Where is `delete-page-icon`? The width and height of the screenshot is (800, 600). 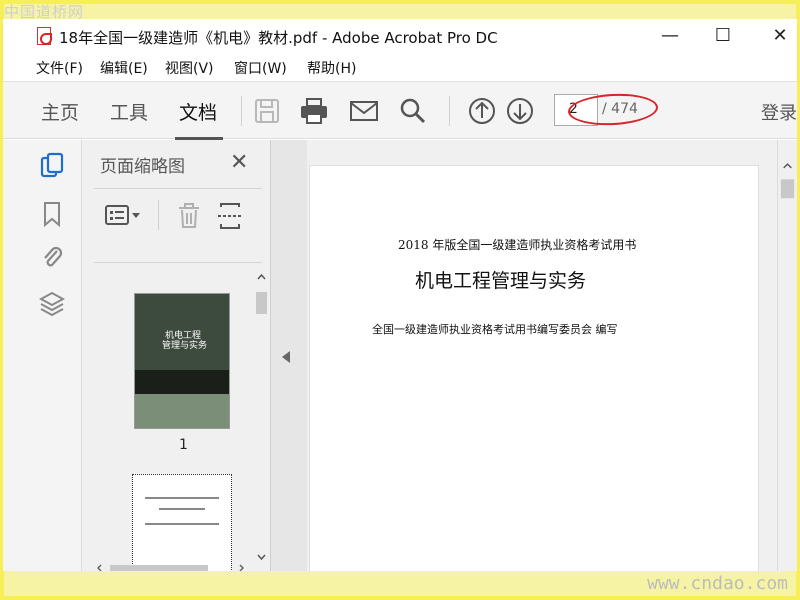
delete-page-icon is located at coordinates (189, 216).